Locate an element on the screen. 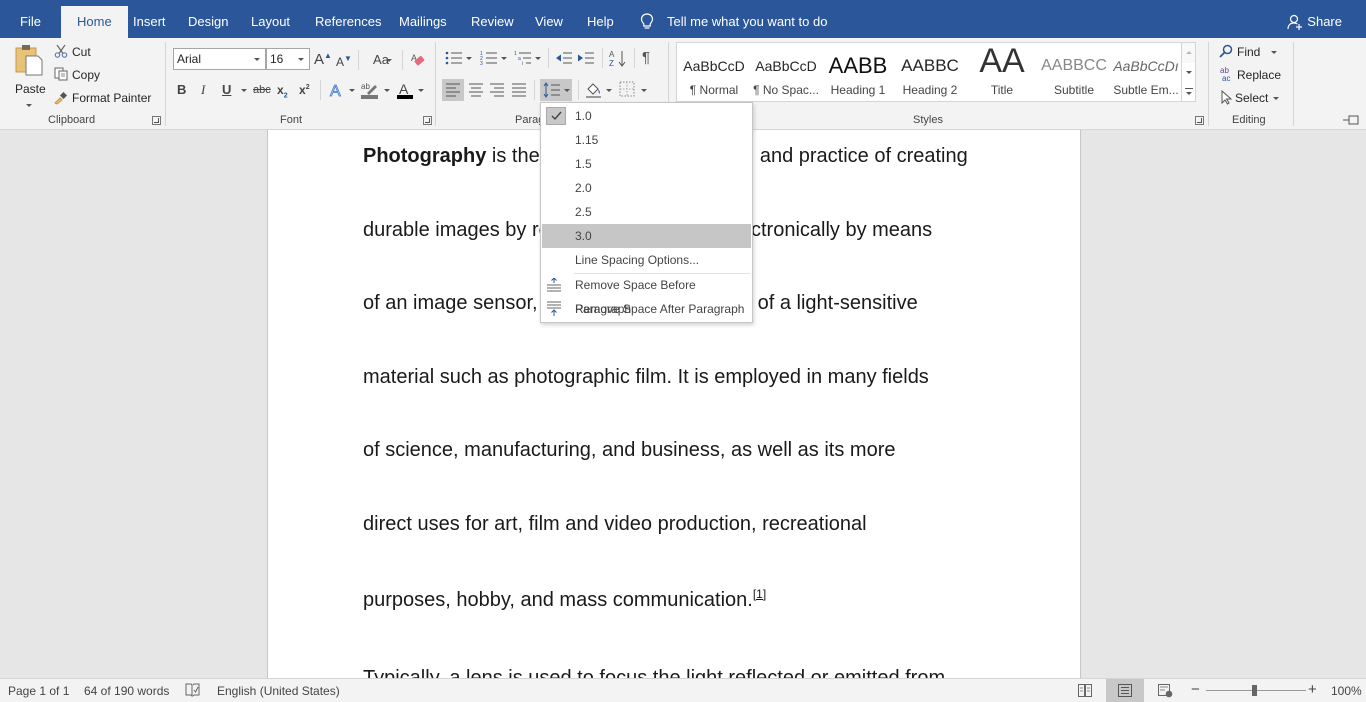 Image resolution: width=1366 pixels, height=702 pixels. zoom-out-button: − is located at coordinates (1195, 689).